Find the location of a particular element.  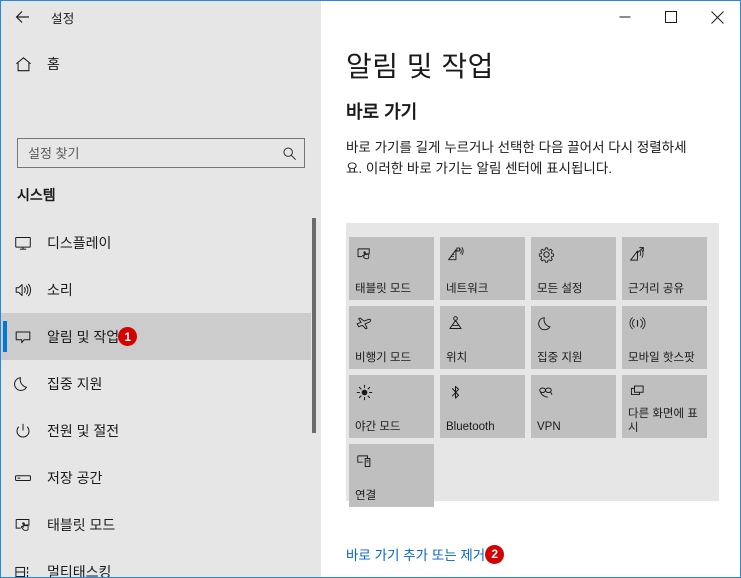

quick-action-label: Bluetooth is located at coordinates (470, 426).